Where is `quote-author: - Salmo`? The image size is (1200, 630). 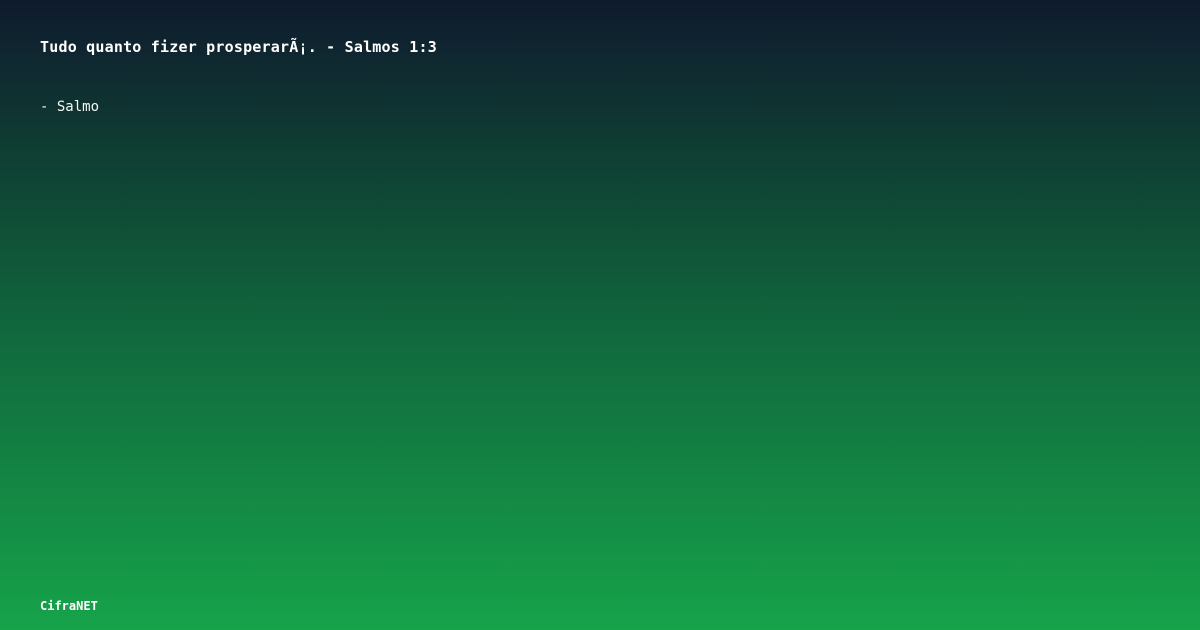
quote-author: - Salmo is located at coordinates (70, 107).